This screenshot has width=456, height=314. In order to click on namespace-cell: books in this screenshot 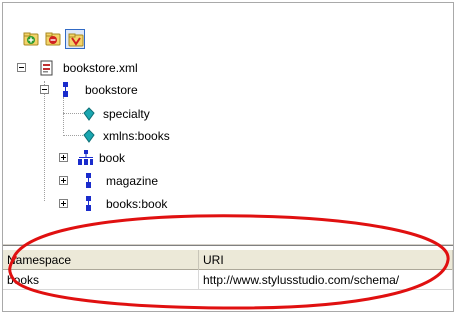, I will do `click(101, 280)`.